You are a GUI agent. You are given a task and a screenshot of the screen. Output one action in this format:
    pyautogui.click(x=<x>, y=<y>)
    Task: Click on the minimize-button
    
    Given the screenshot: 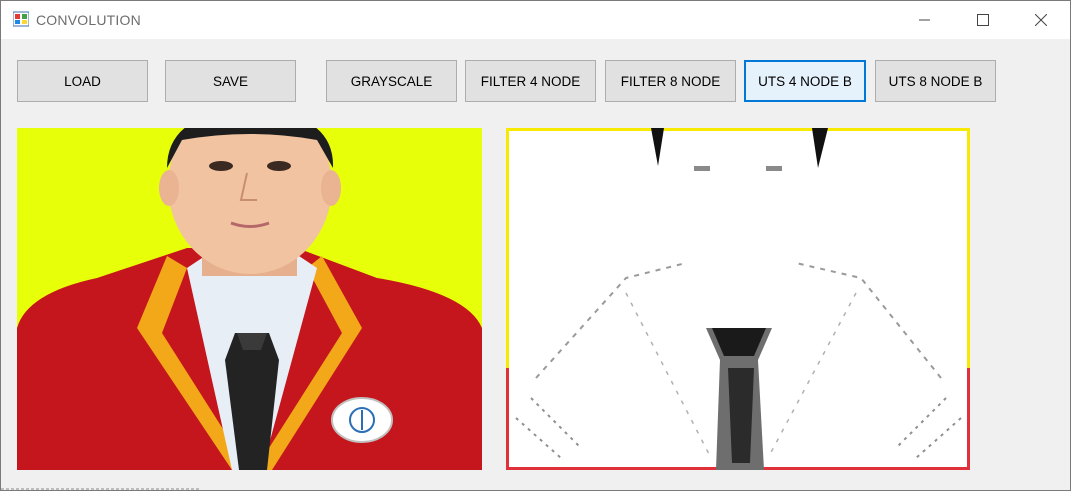 What is the action you would take?
    pyautogui.click(x=925, y=20)
    